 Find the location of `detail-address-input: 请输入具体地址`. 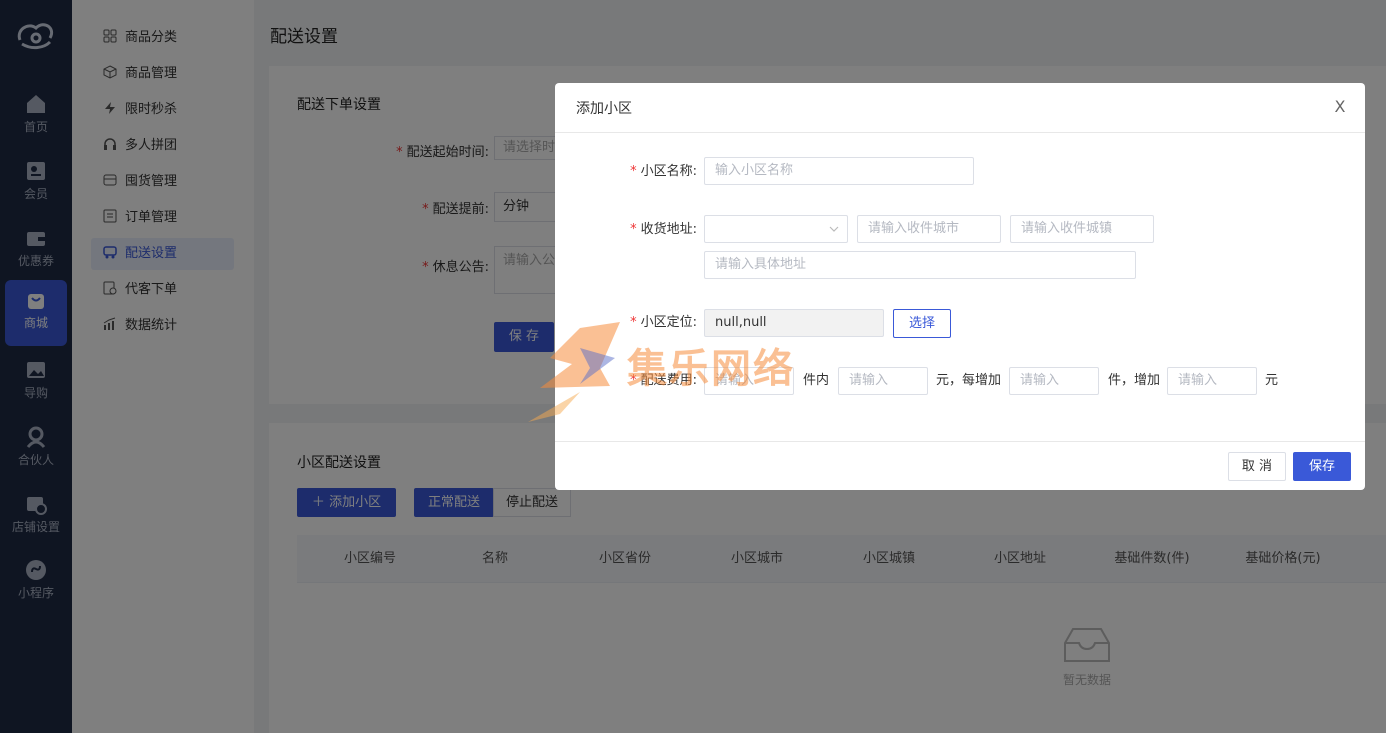

detail-address-input: 请输入具体地址 is located at coordinates (920, 265).